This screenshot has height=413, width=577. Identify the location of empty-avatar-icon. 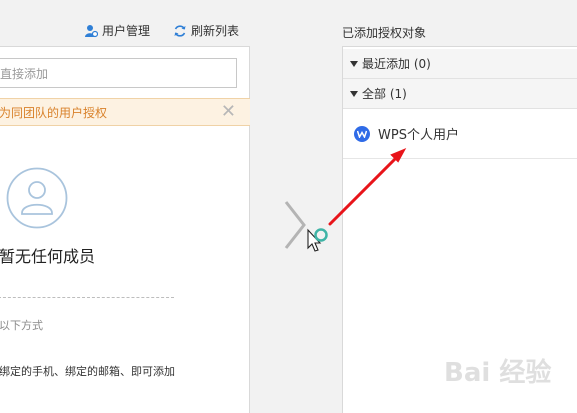
(37, 198).